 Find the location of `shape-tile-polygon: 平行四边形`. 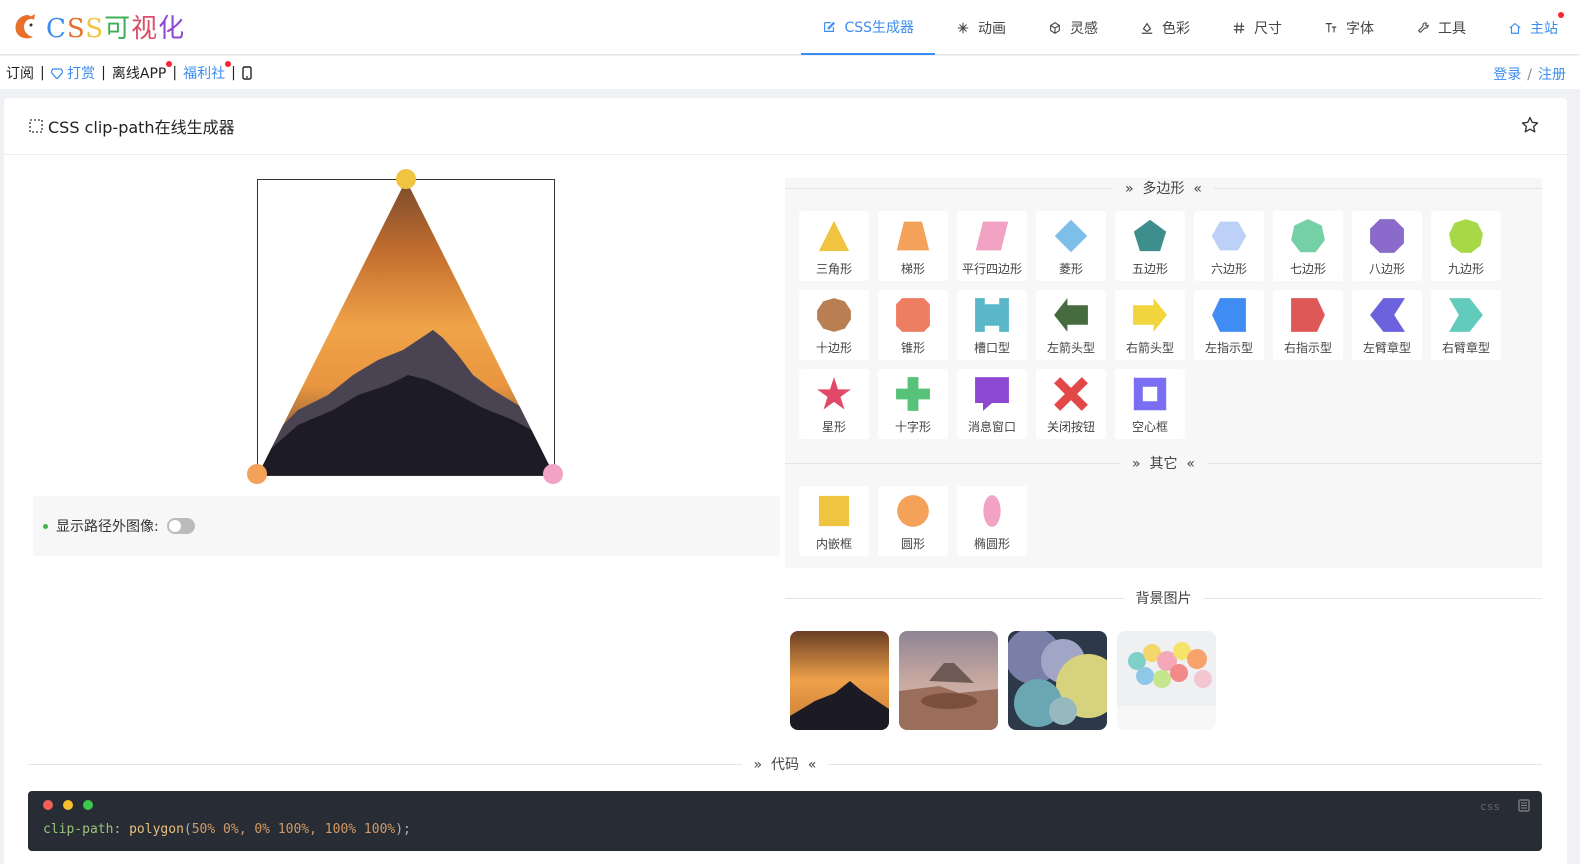

shape-tile-polygon: 平行四边形 is located at coordinates (992, 246).